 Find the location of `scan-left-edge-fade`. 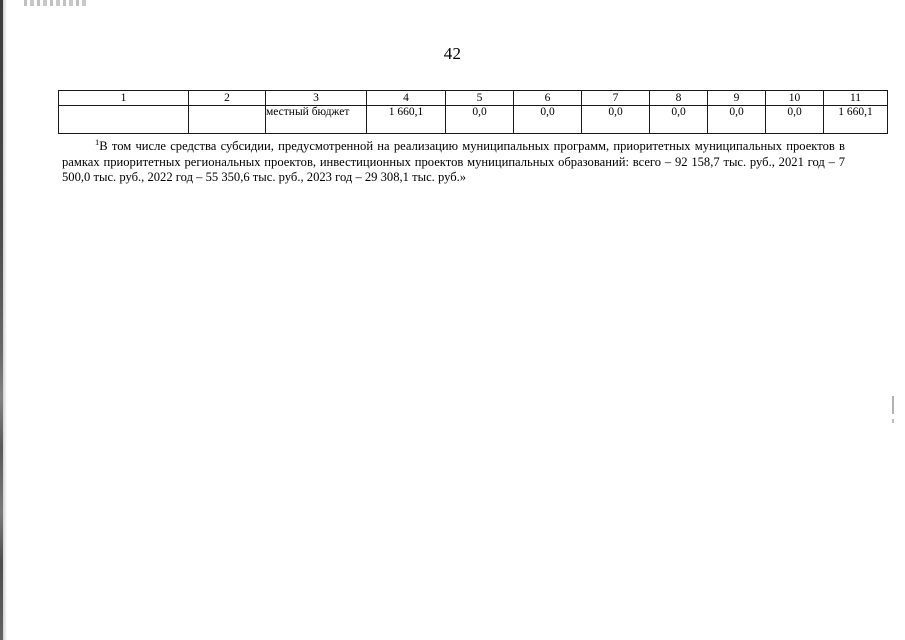

scan-left-edge-fade is located at coordinates (5, 320).